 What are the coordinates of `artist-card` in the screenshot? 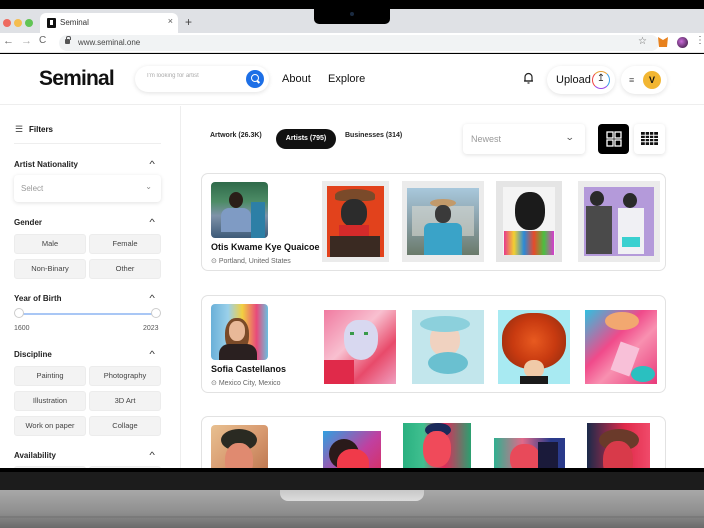 It's located at (433, 442).